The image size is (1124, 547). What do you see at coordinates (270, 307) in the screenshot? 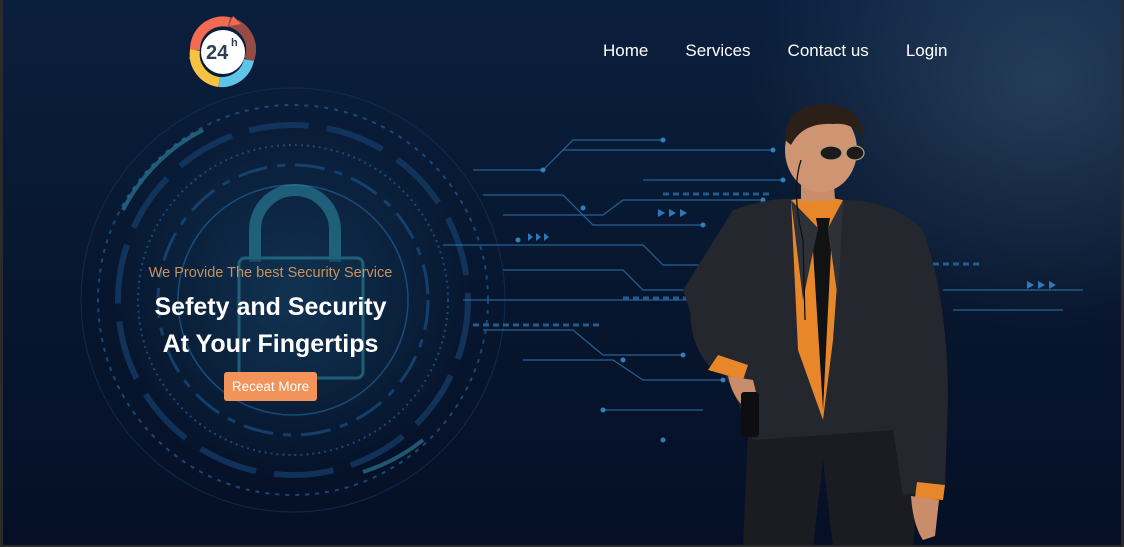
I see `hero-headline-line1: Sefety and Security` at bounding box center [270, 307].